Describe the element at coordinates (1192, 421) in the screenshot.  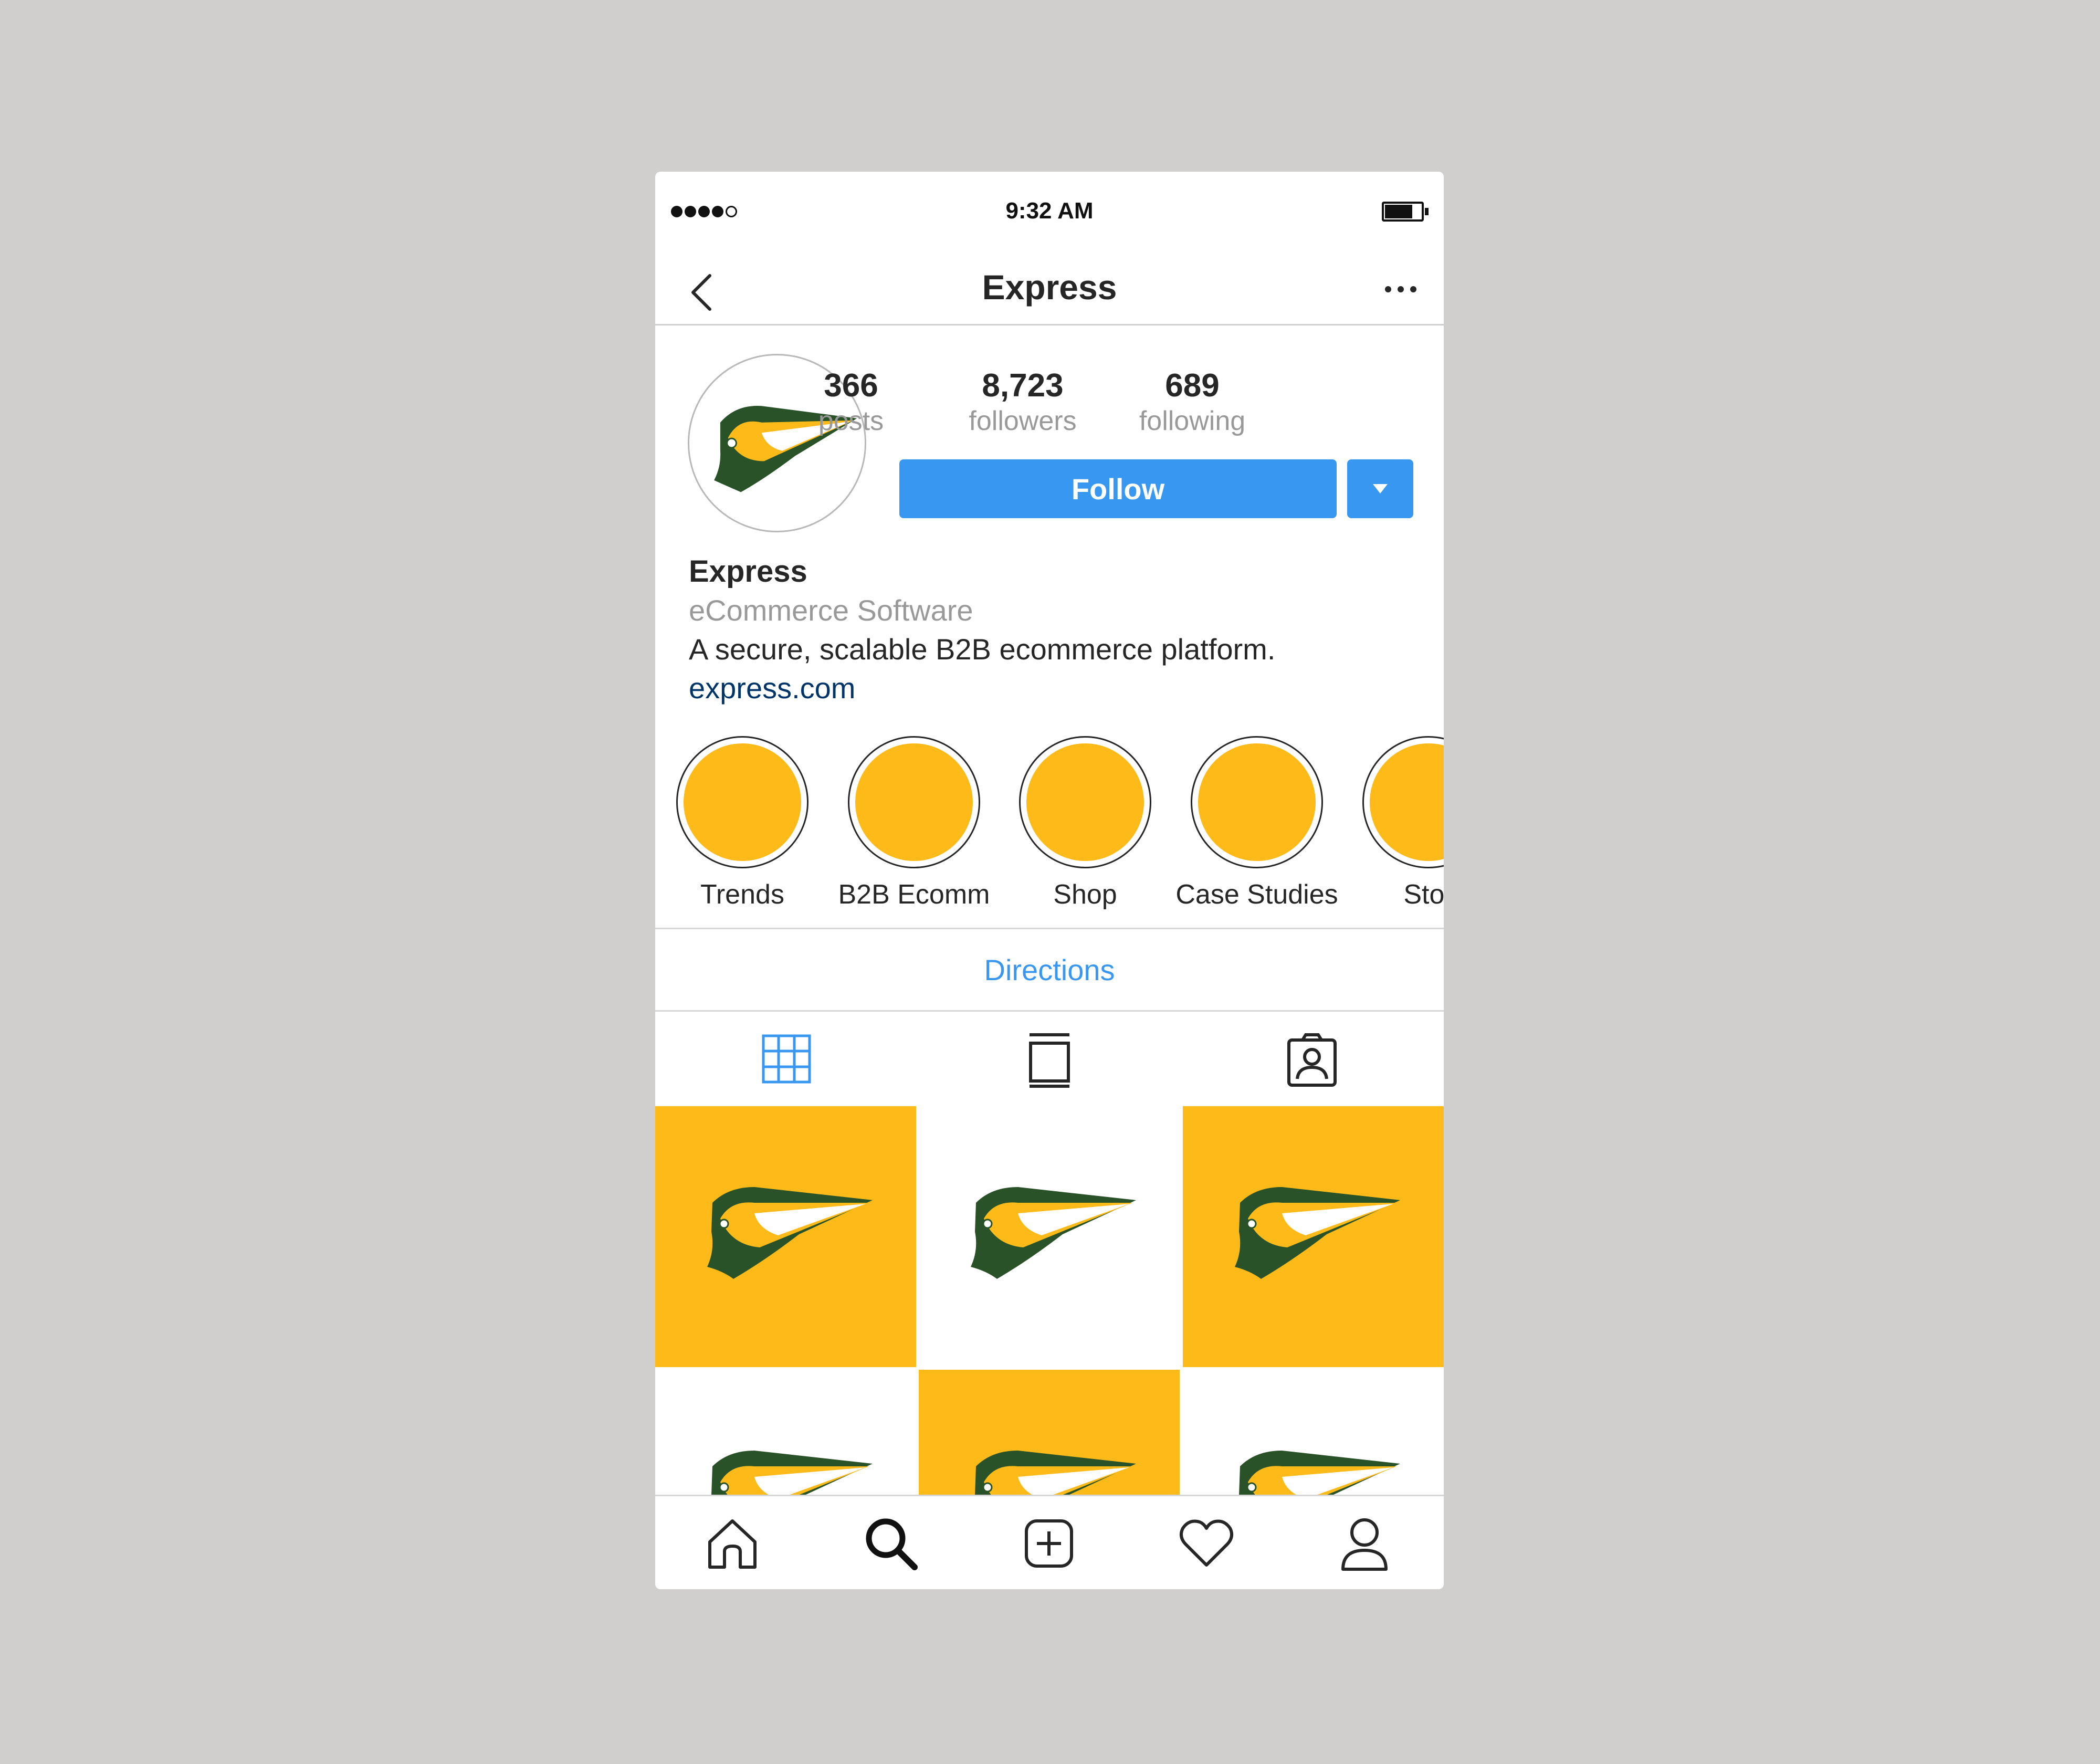
I see `stat-following-label: following` at that location.